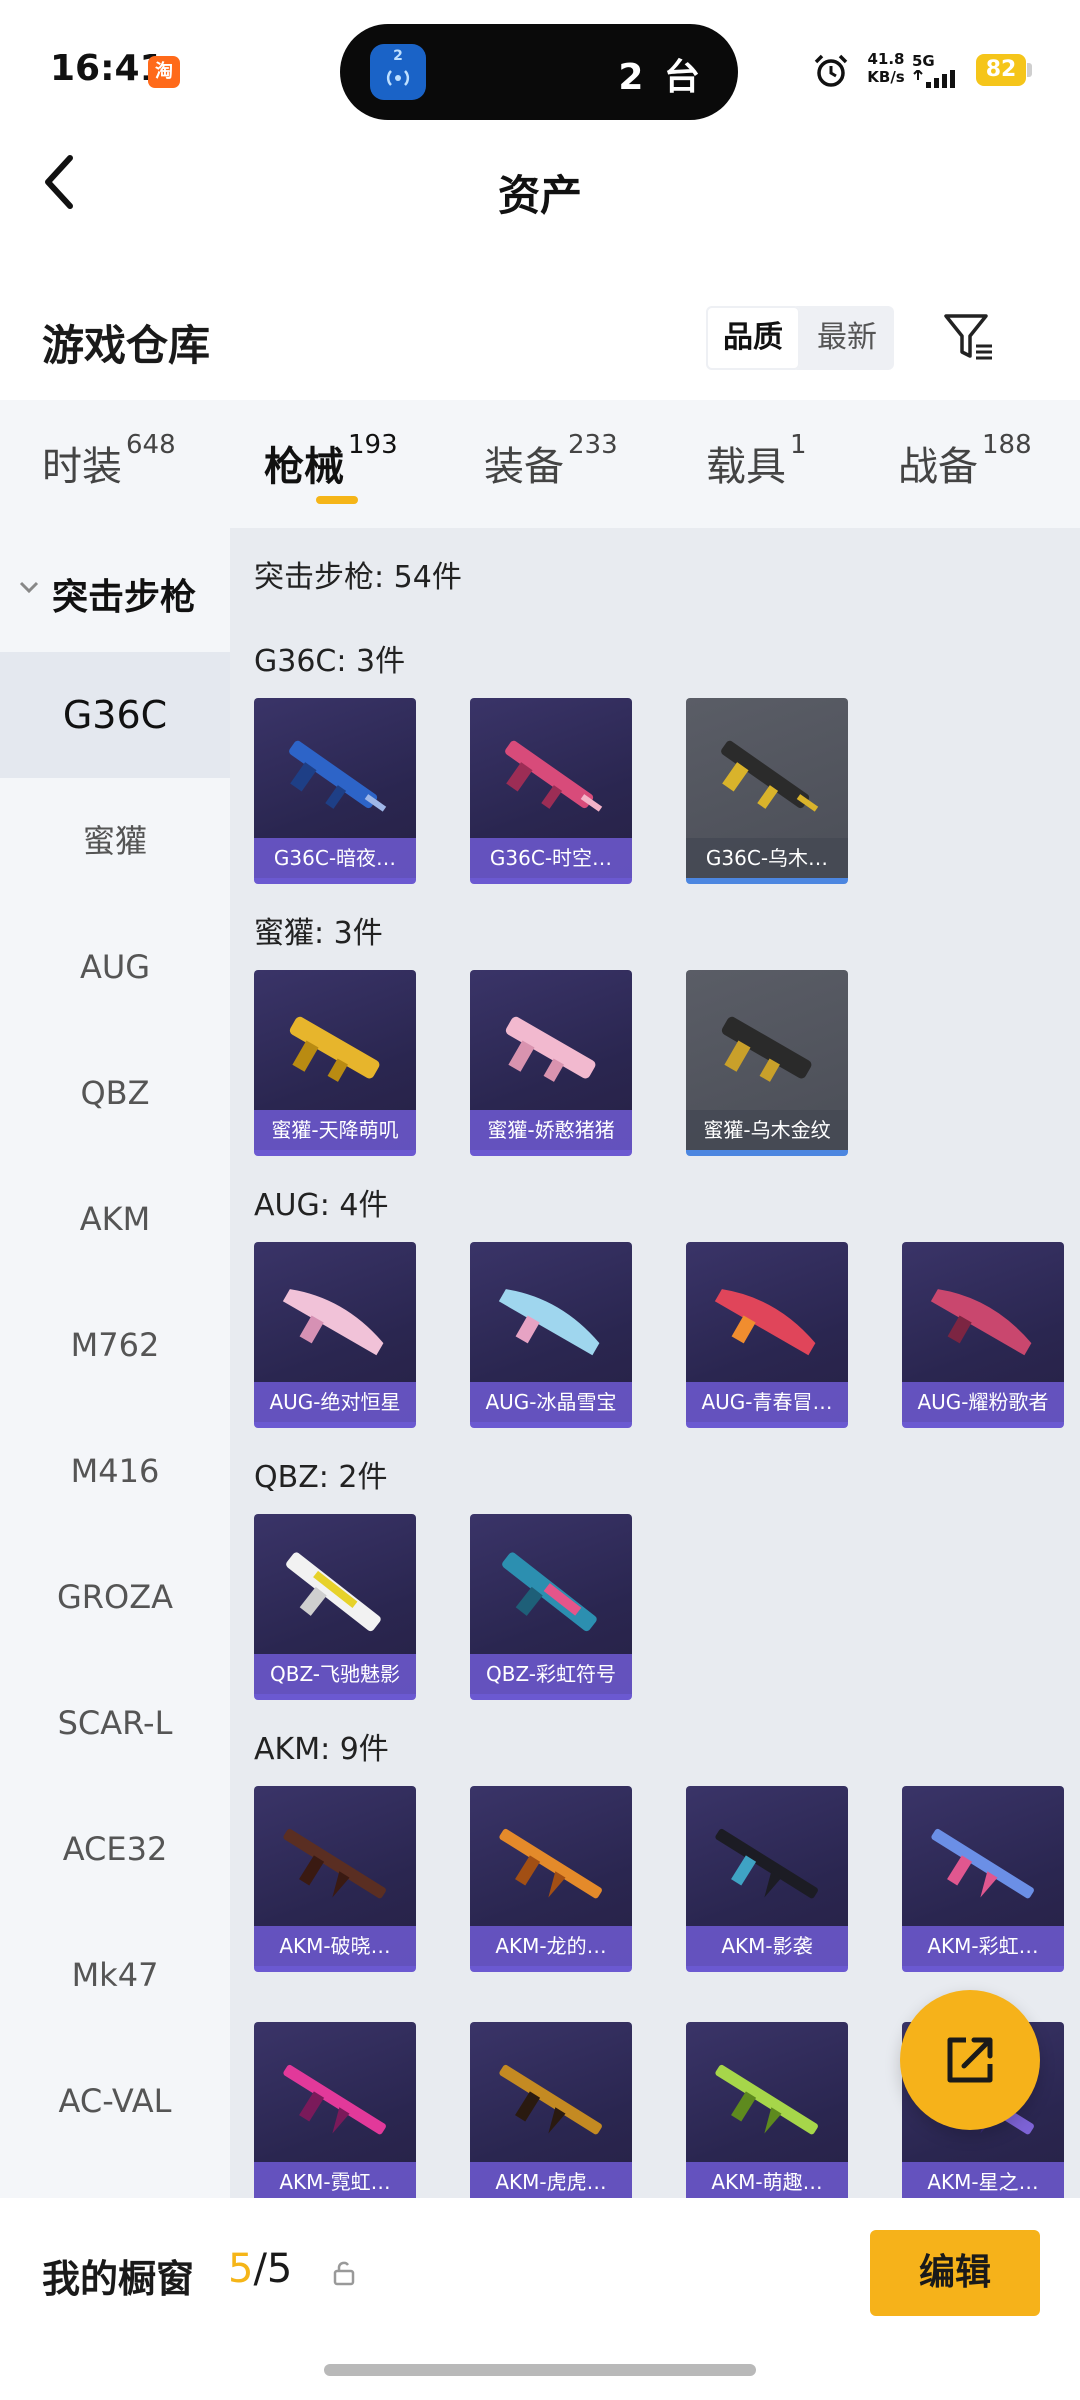 This screenshot has height=2400, width=1080. I want to click on sidebar-item-ac-val: AC-VAL, so click(115, 2101).